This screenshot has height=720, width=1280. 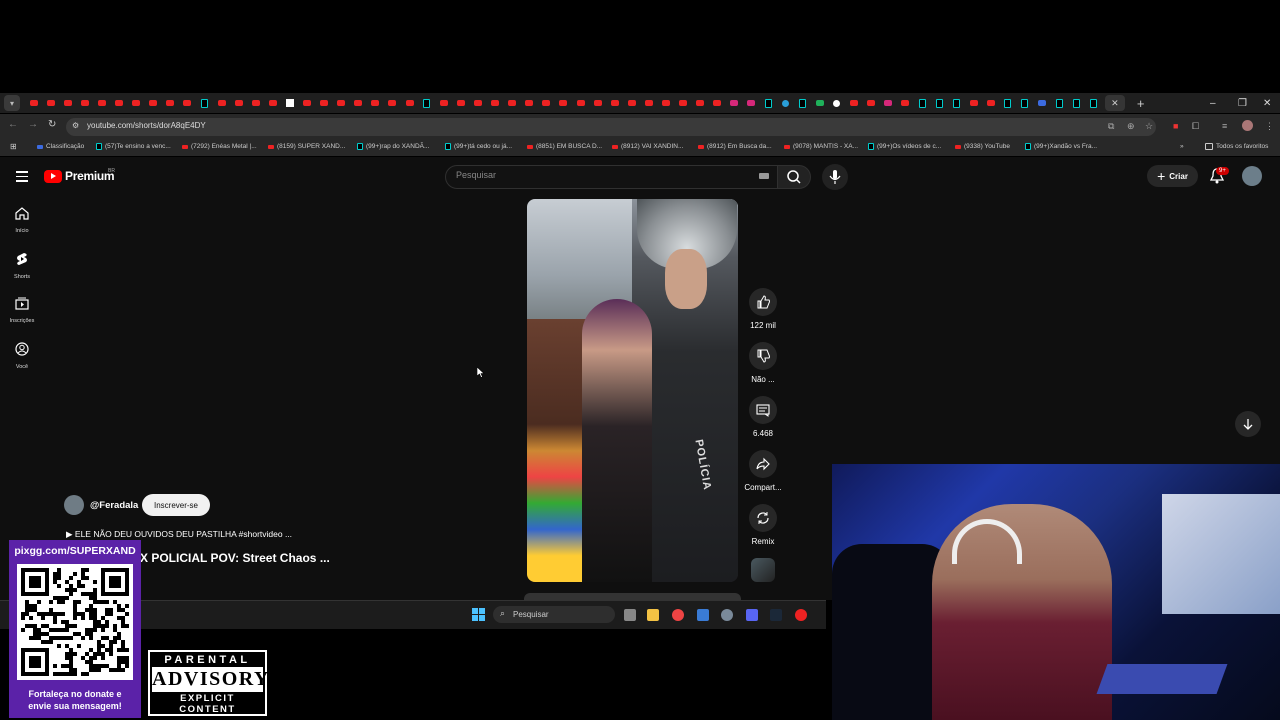 I want to click on forward-icon: →, so click(x=33, y=124).